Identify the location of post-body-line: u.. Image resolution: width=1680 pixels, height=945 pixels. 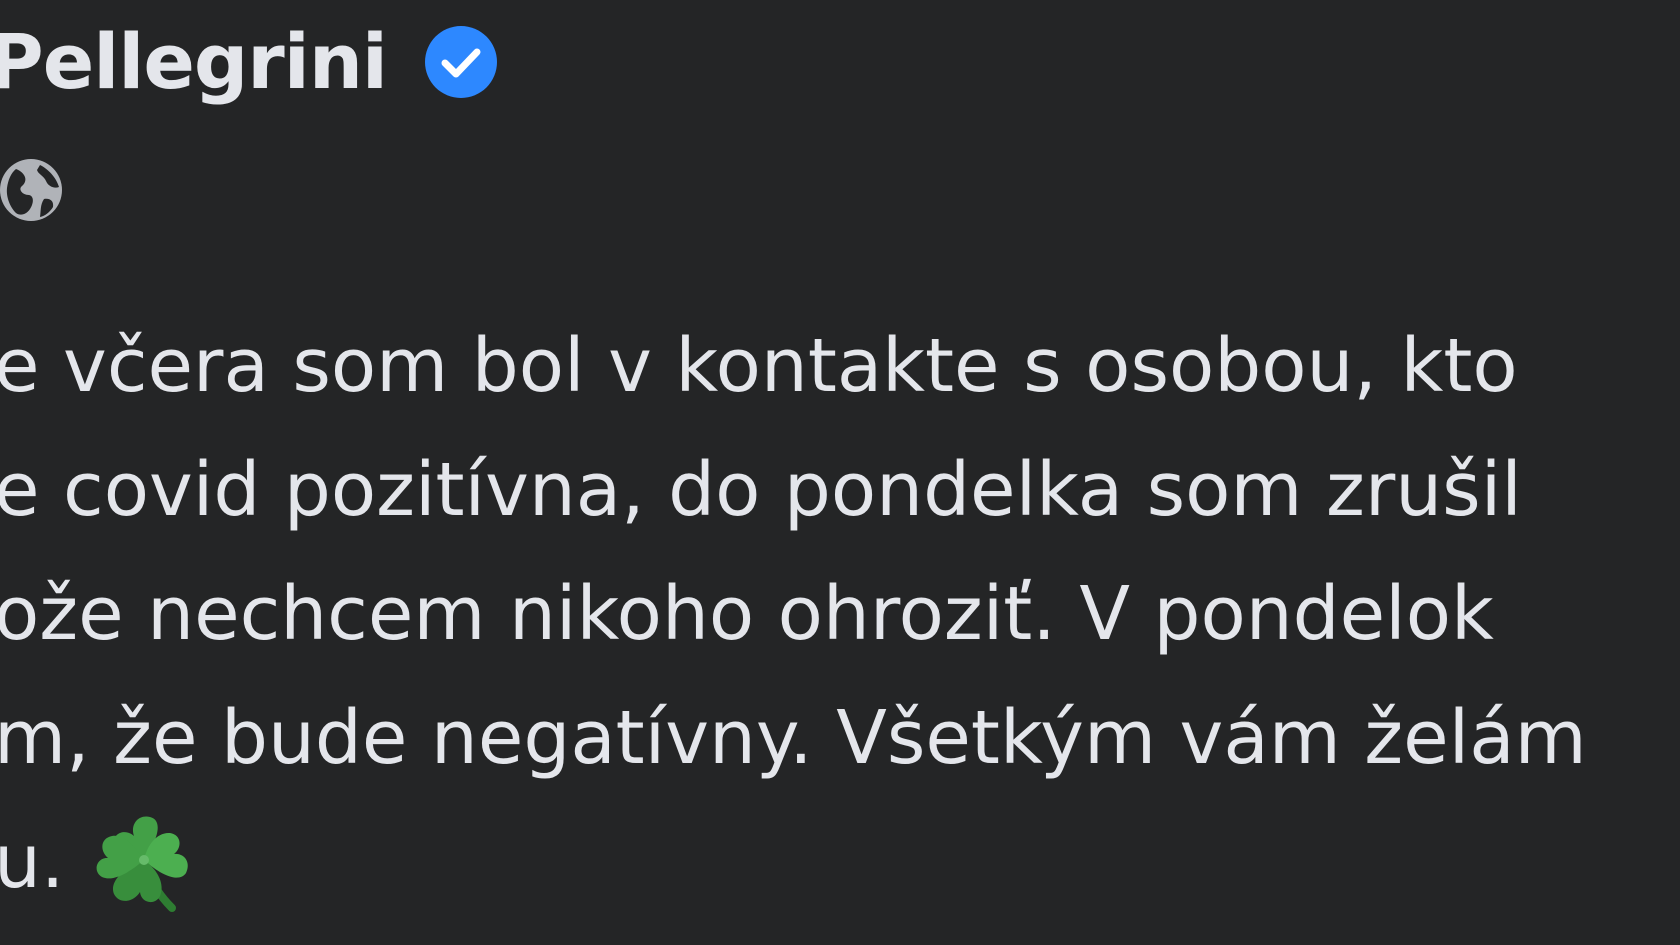
(44, 862).